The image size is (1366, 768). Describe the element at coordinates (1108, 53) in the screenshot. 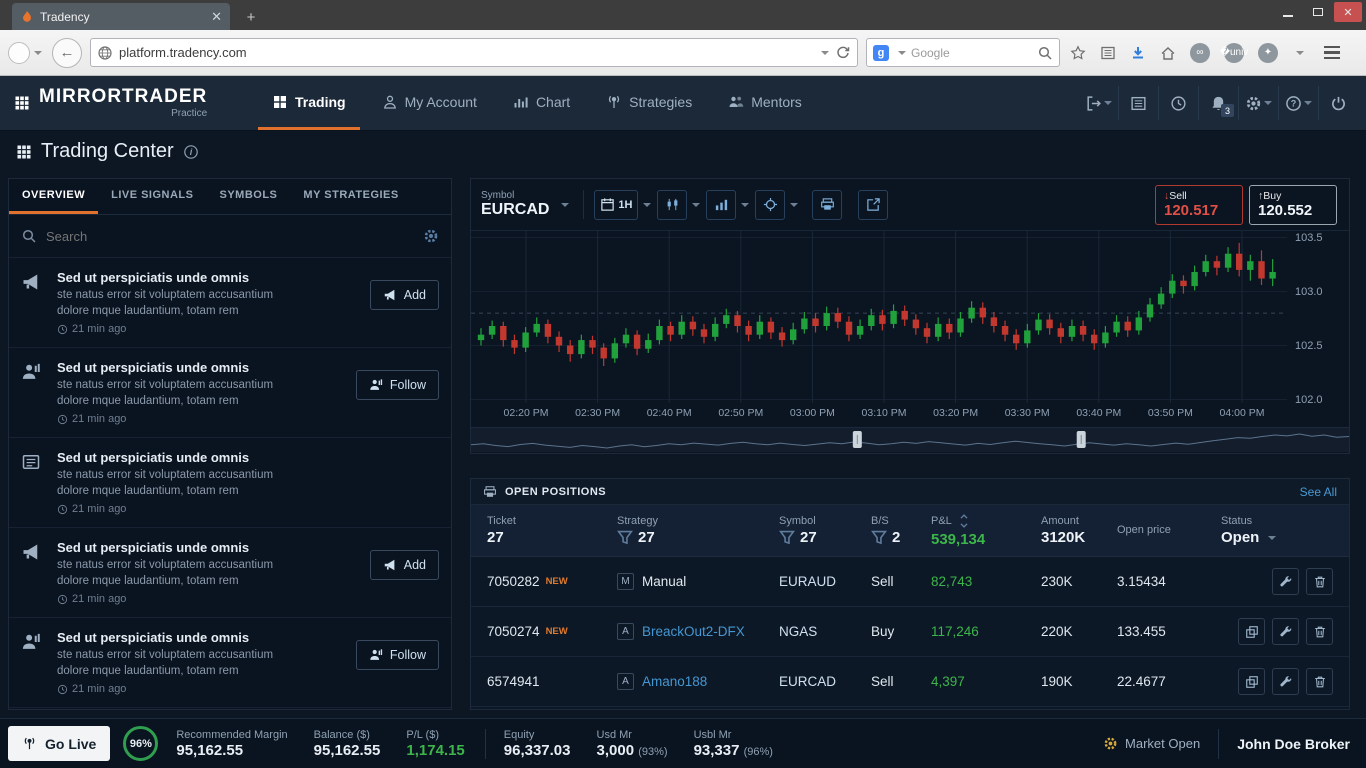

I see `bookmarks-panel-icon` at that location.